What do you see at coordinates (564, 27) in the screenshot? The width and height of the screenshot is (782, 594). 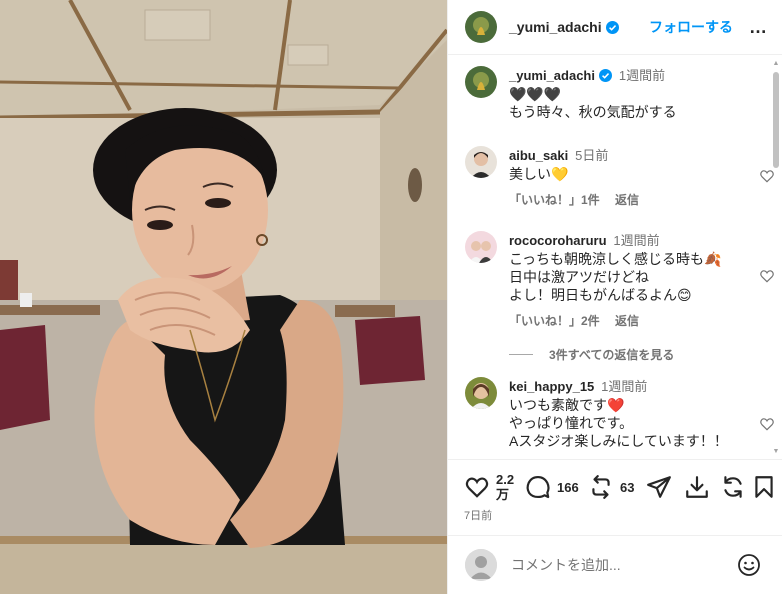 I see `author-username: _yumi_adachi` at bounding box center [564, 27].